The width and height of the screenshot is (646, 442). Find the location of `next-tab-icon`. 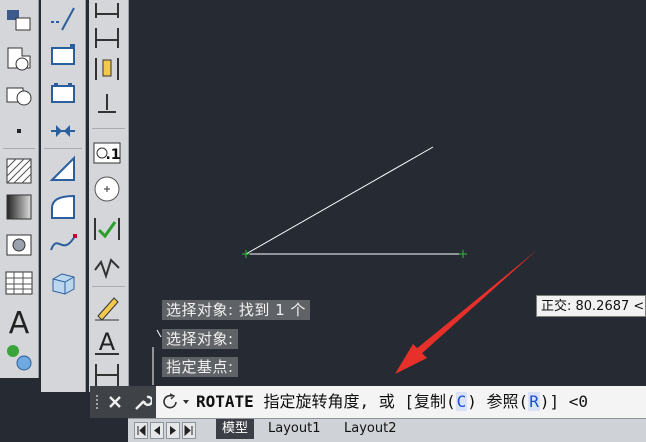

next-tab-icon is located at coordinates (173, 430).